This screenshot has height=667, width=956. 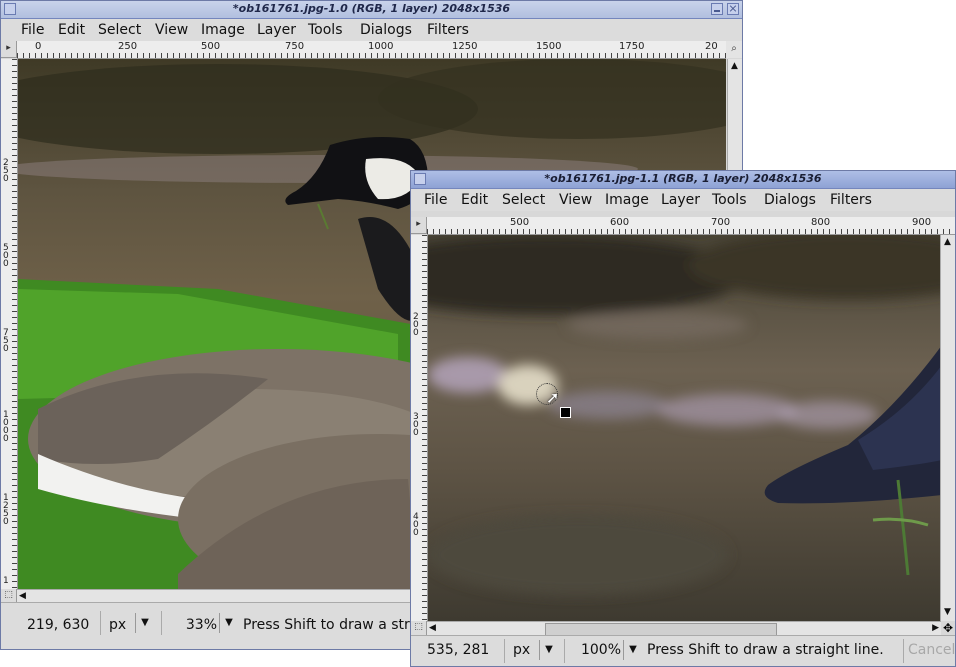 I want to click on status-message: Press Shift to draw a stra, so click(x=331, y=625).